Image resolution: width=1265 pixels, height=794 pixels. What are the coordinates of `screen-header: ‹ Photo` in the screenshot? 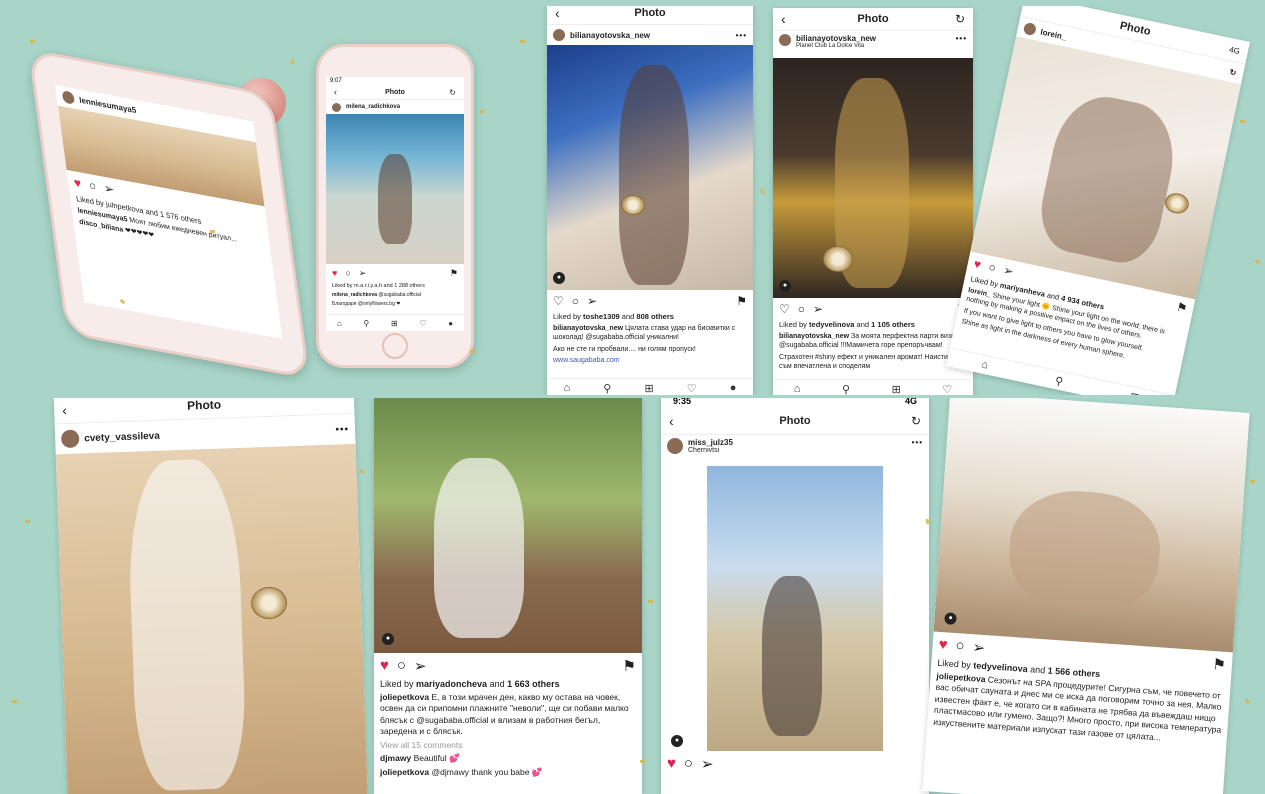 It's located at (650, 15).